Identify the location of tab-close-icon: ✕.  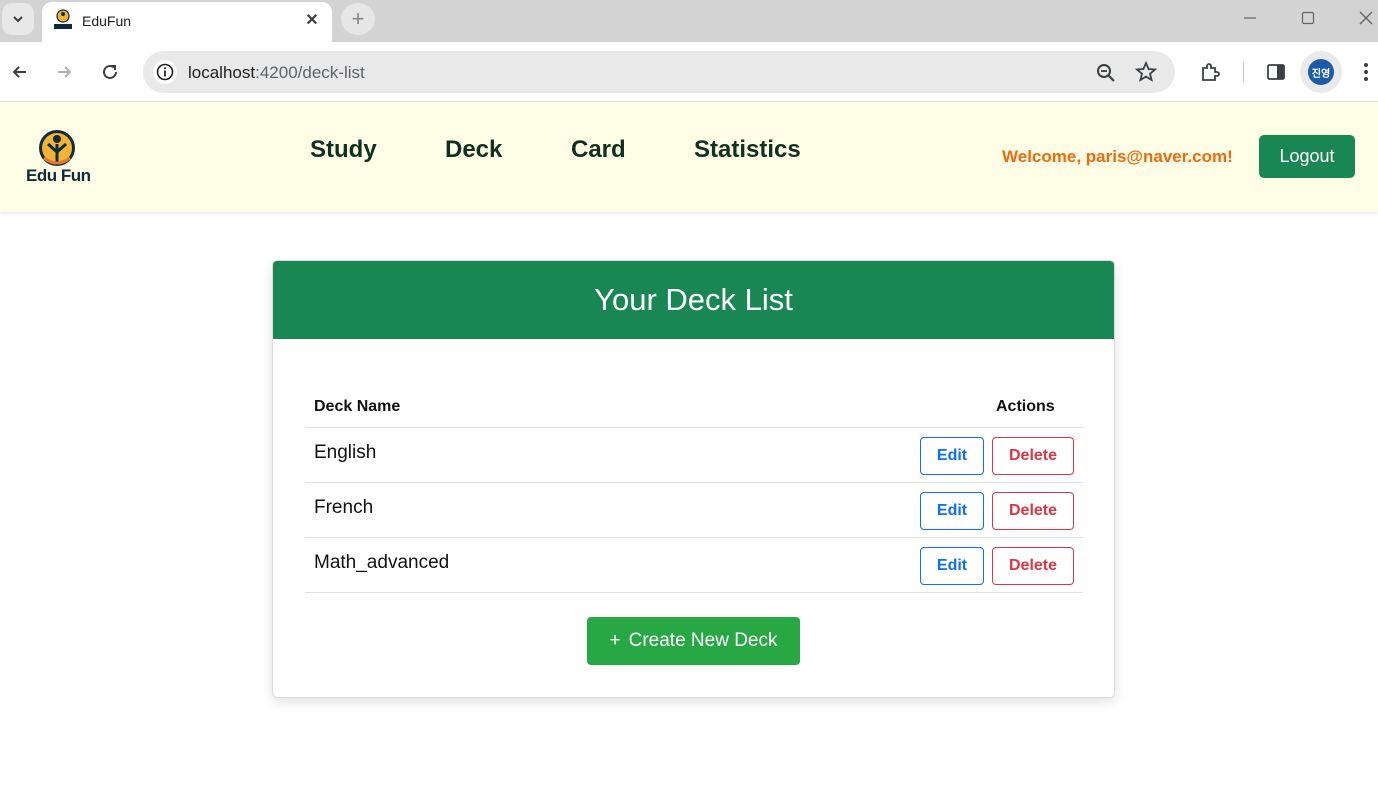
(312, 20).